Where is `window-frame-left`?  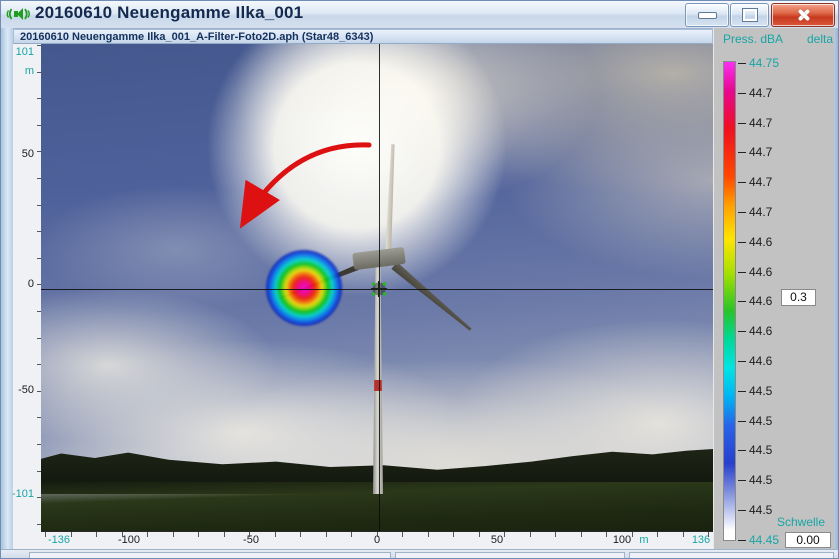
window-frame-left is located at coordinates (7, 293).